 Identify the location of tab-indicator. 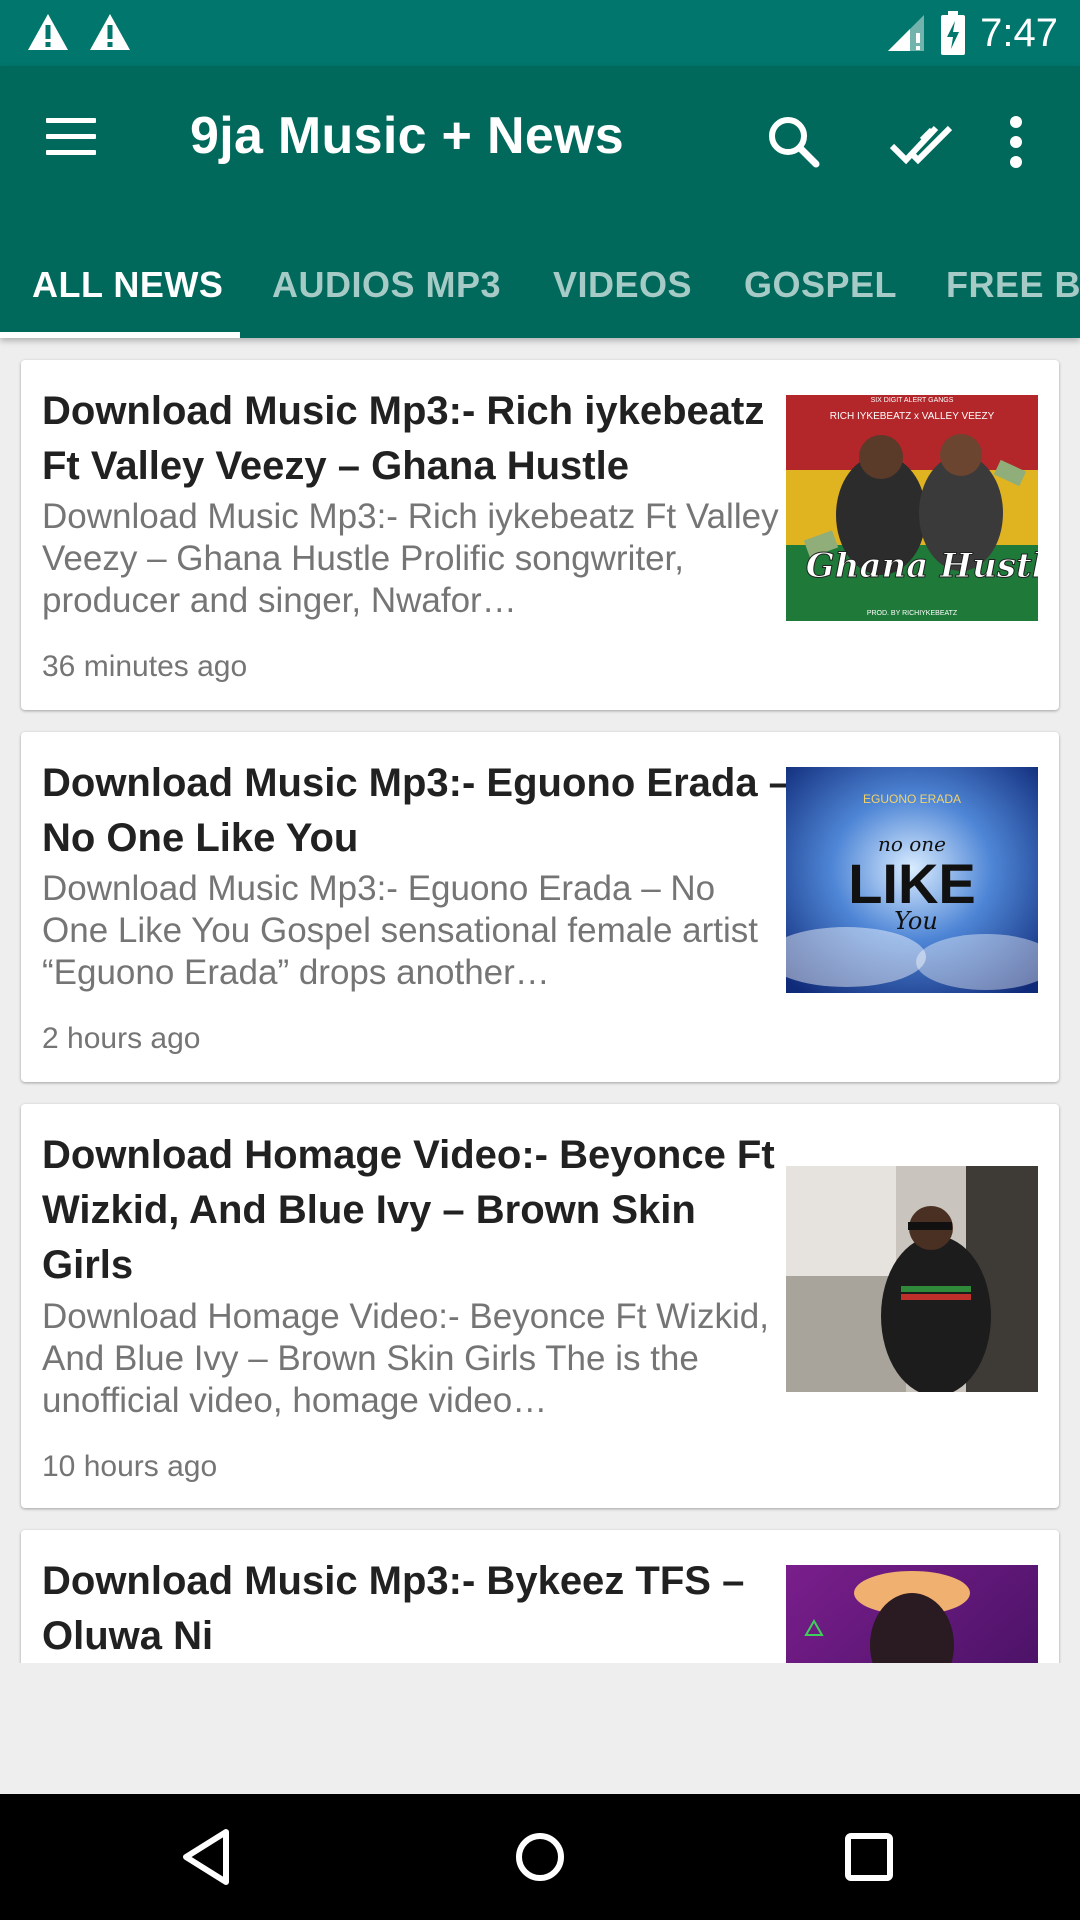
(120, 335).